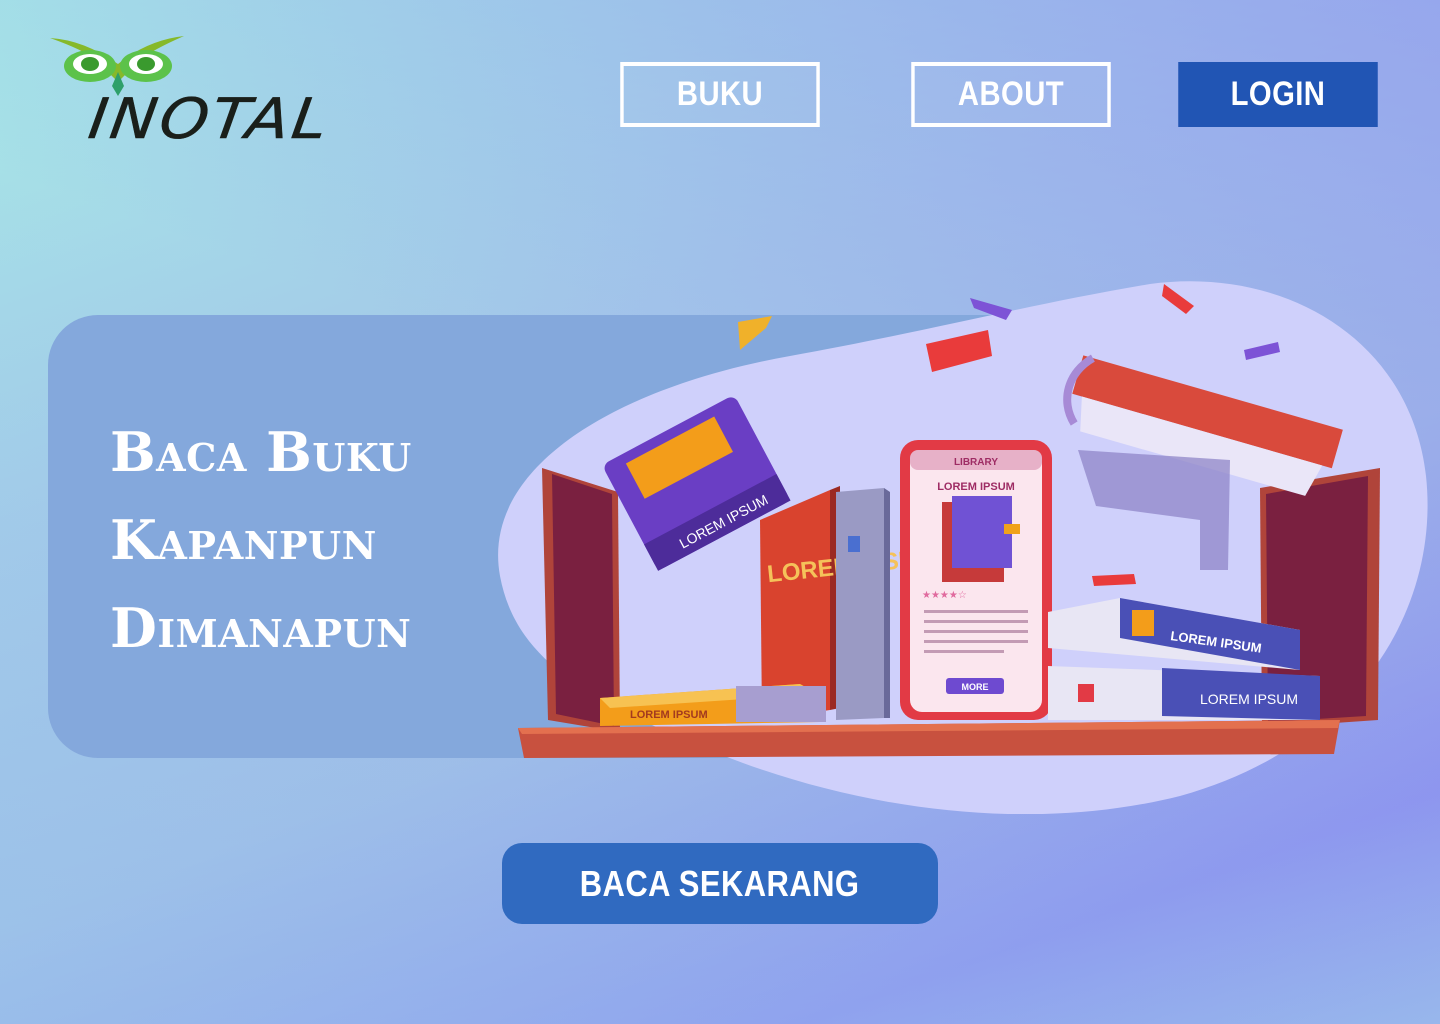 The image size is (1440, 1024). I want to click on phone-illustration: LIBRARY LOREM IPSUM ★★★★☆ MORE, so click(976, 580).